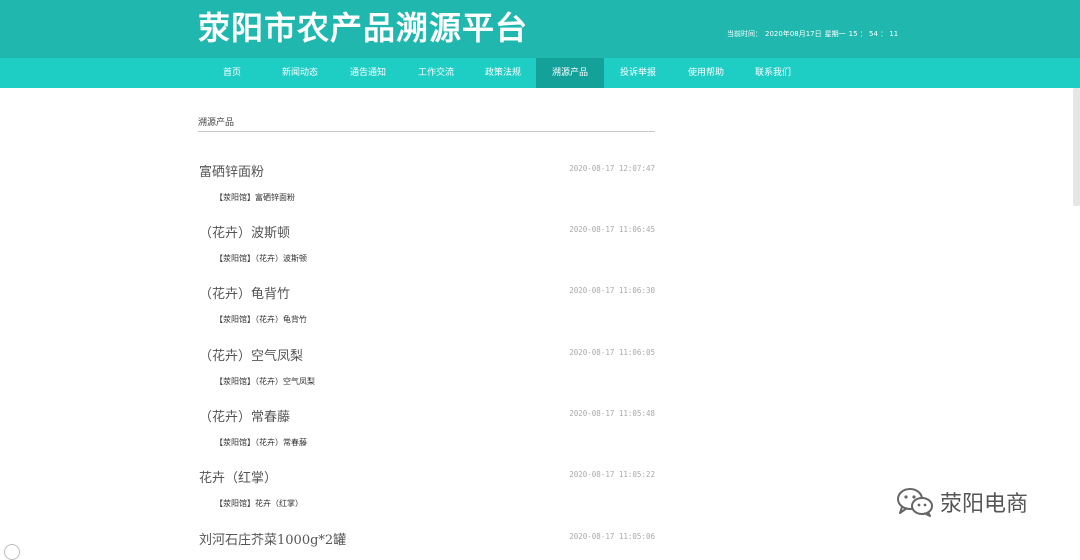 The height and width of the screenshot is (560, 1080). Describe the element at coordinates (244, 292) in the screenshot. I see `item-title: （花卉）龟背竹` at that location.